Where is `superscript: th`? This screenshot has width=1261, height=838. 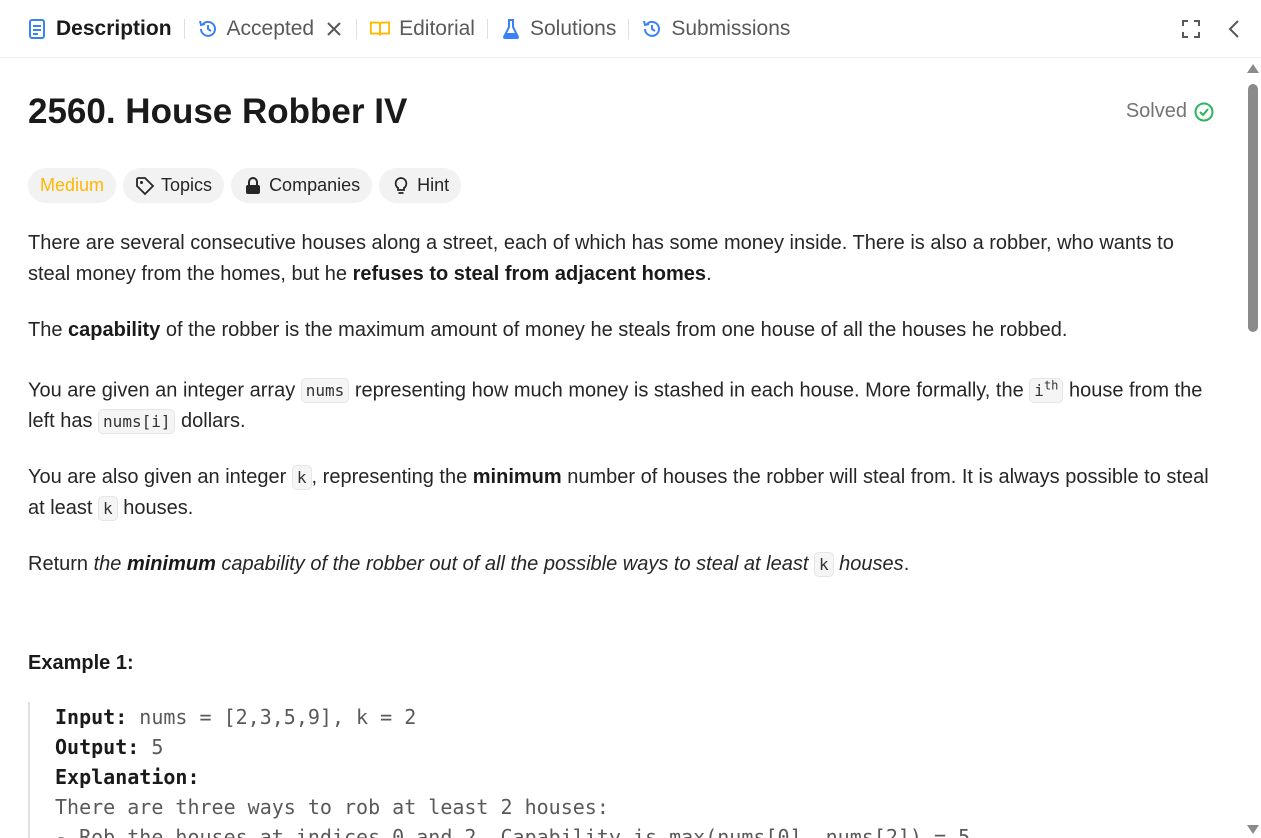 superscript: th is located at coordinates (1051, 386).